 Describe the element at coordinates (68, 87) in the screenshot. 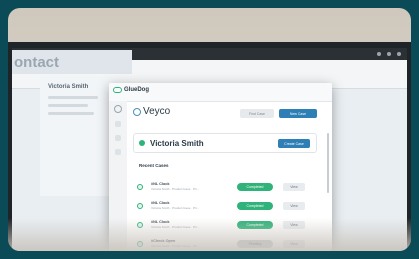

I see `crm-contact-name: Victoria Smith` at that location.